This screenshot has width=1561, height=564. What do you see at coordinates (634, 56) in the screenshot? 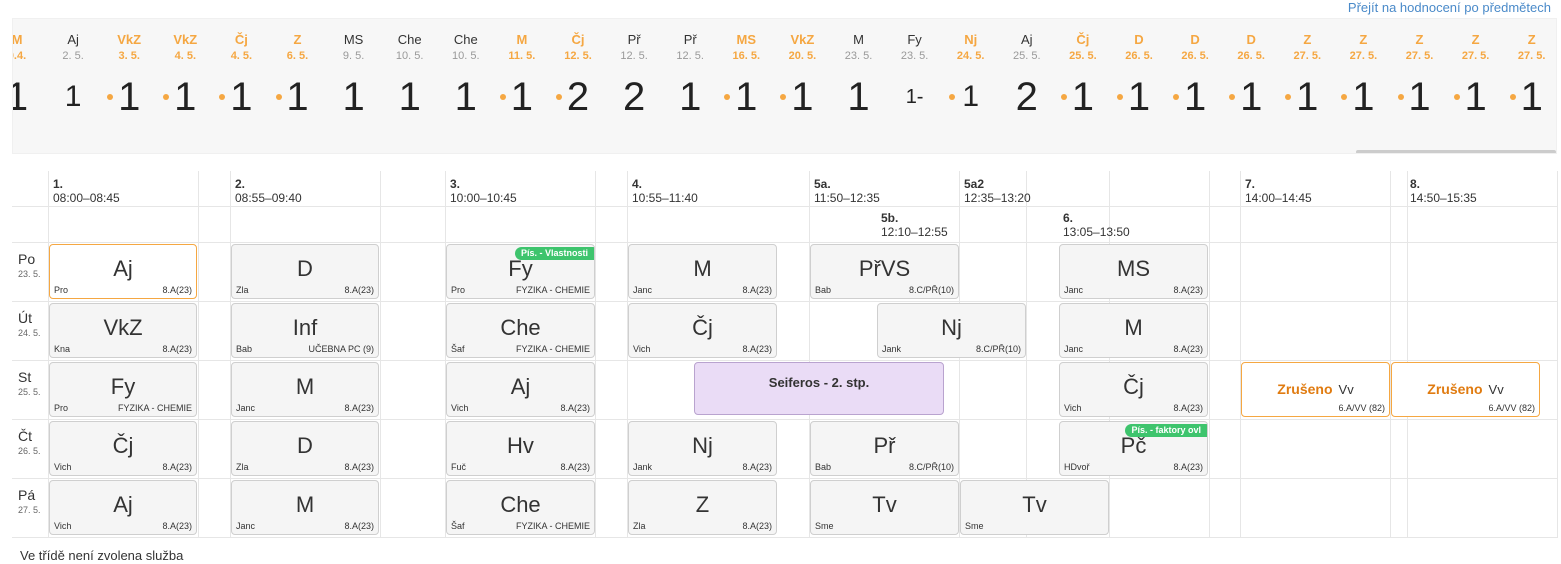
I see `grade-date: 12. 5.` at bounding box center [634, 56].